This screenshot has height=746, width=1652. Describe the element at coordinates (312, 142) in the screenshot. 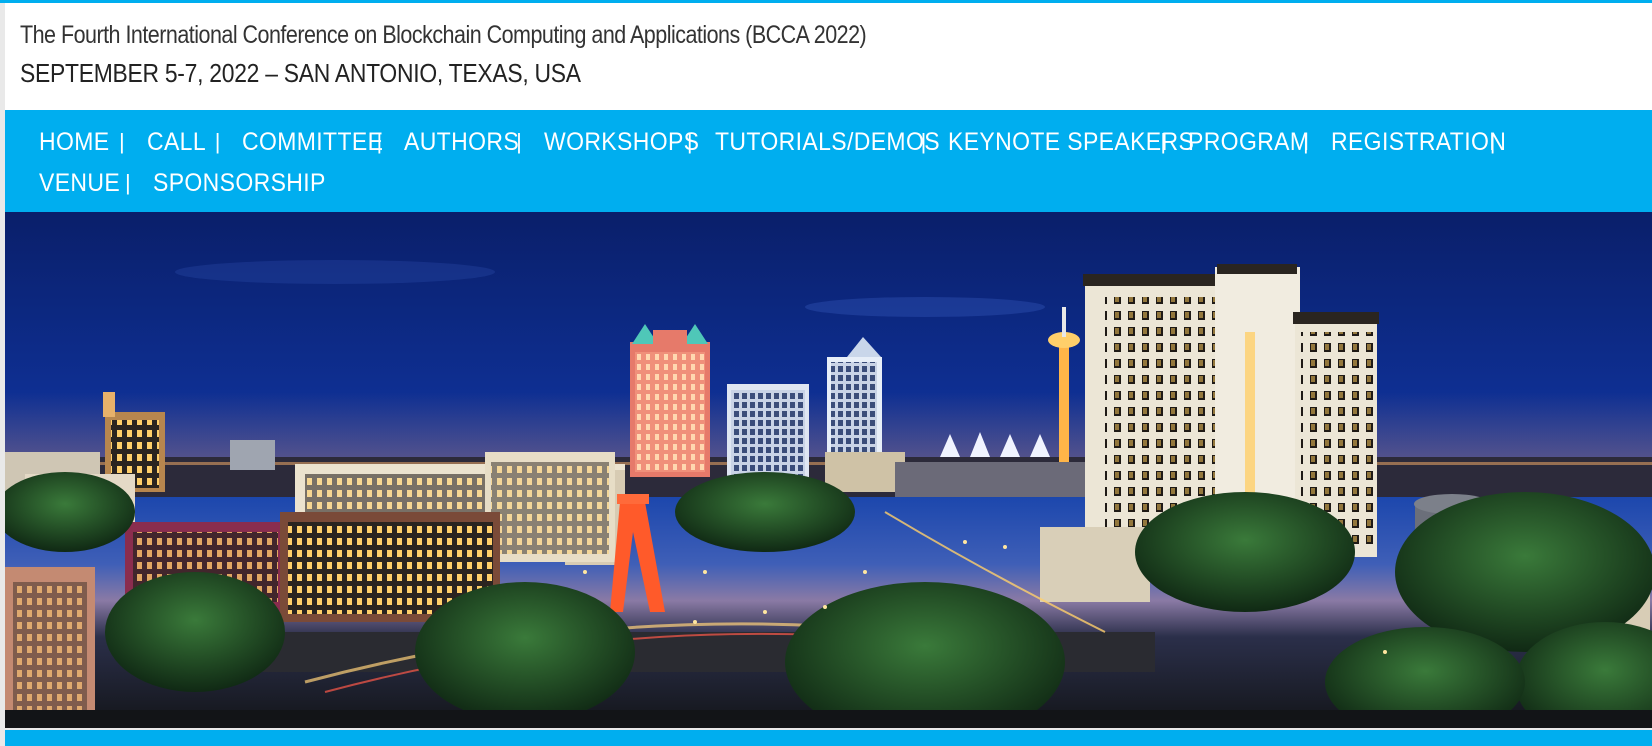

I see `nav-committee: COMMITTEE` at that location.